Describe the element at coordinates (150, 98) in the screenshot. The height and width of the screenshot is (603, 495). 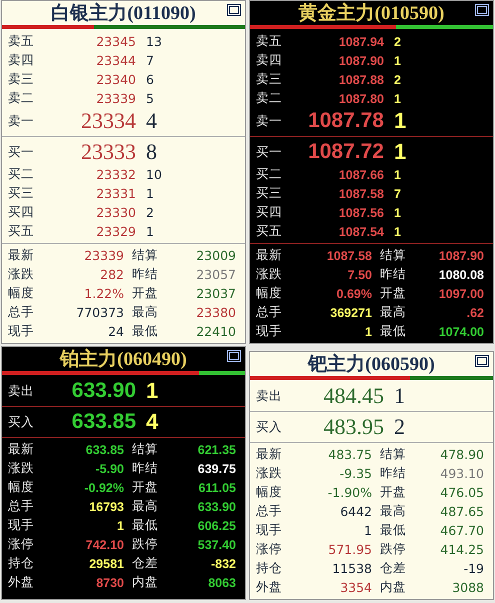
I see `order-quantity: 5` at that location.